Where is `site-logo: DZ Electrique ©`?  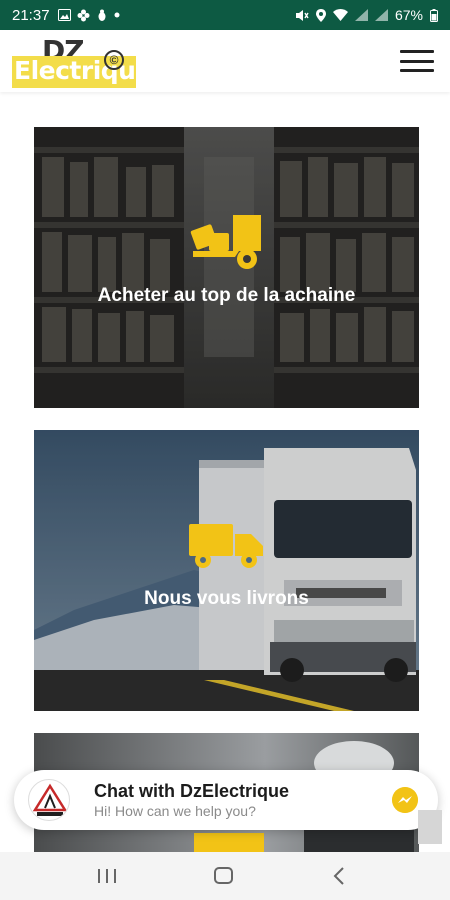 site-logo: DZ Electrique © is located at coordinates (82, 61).